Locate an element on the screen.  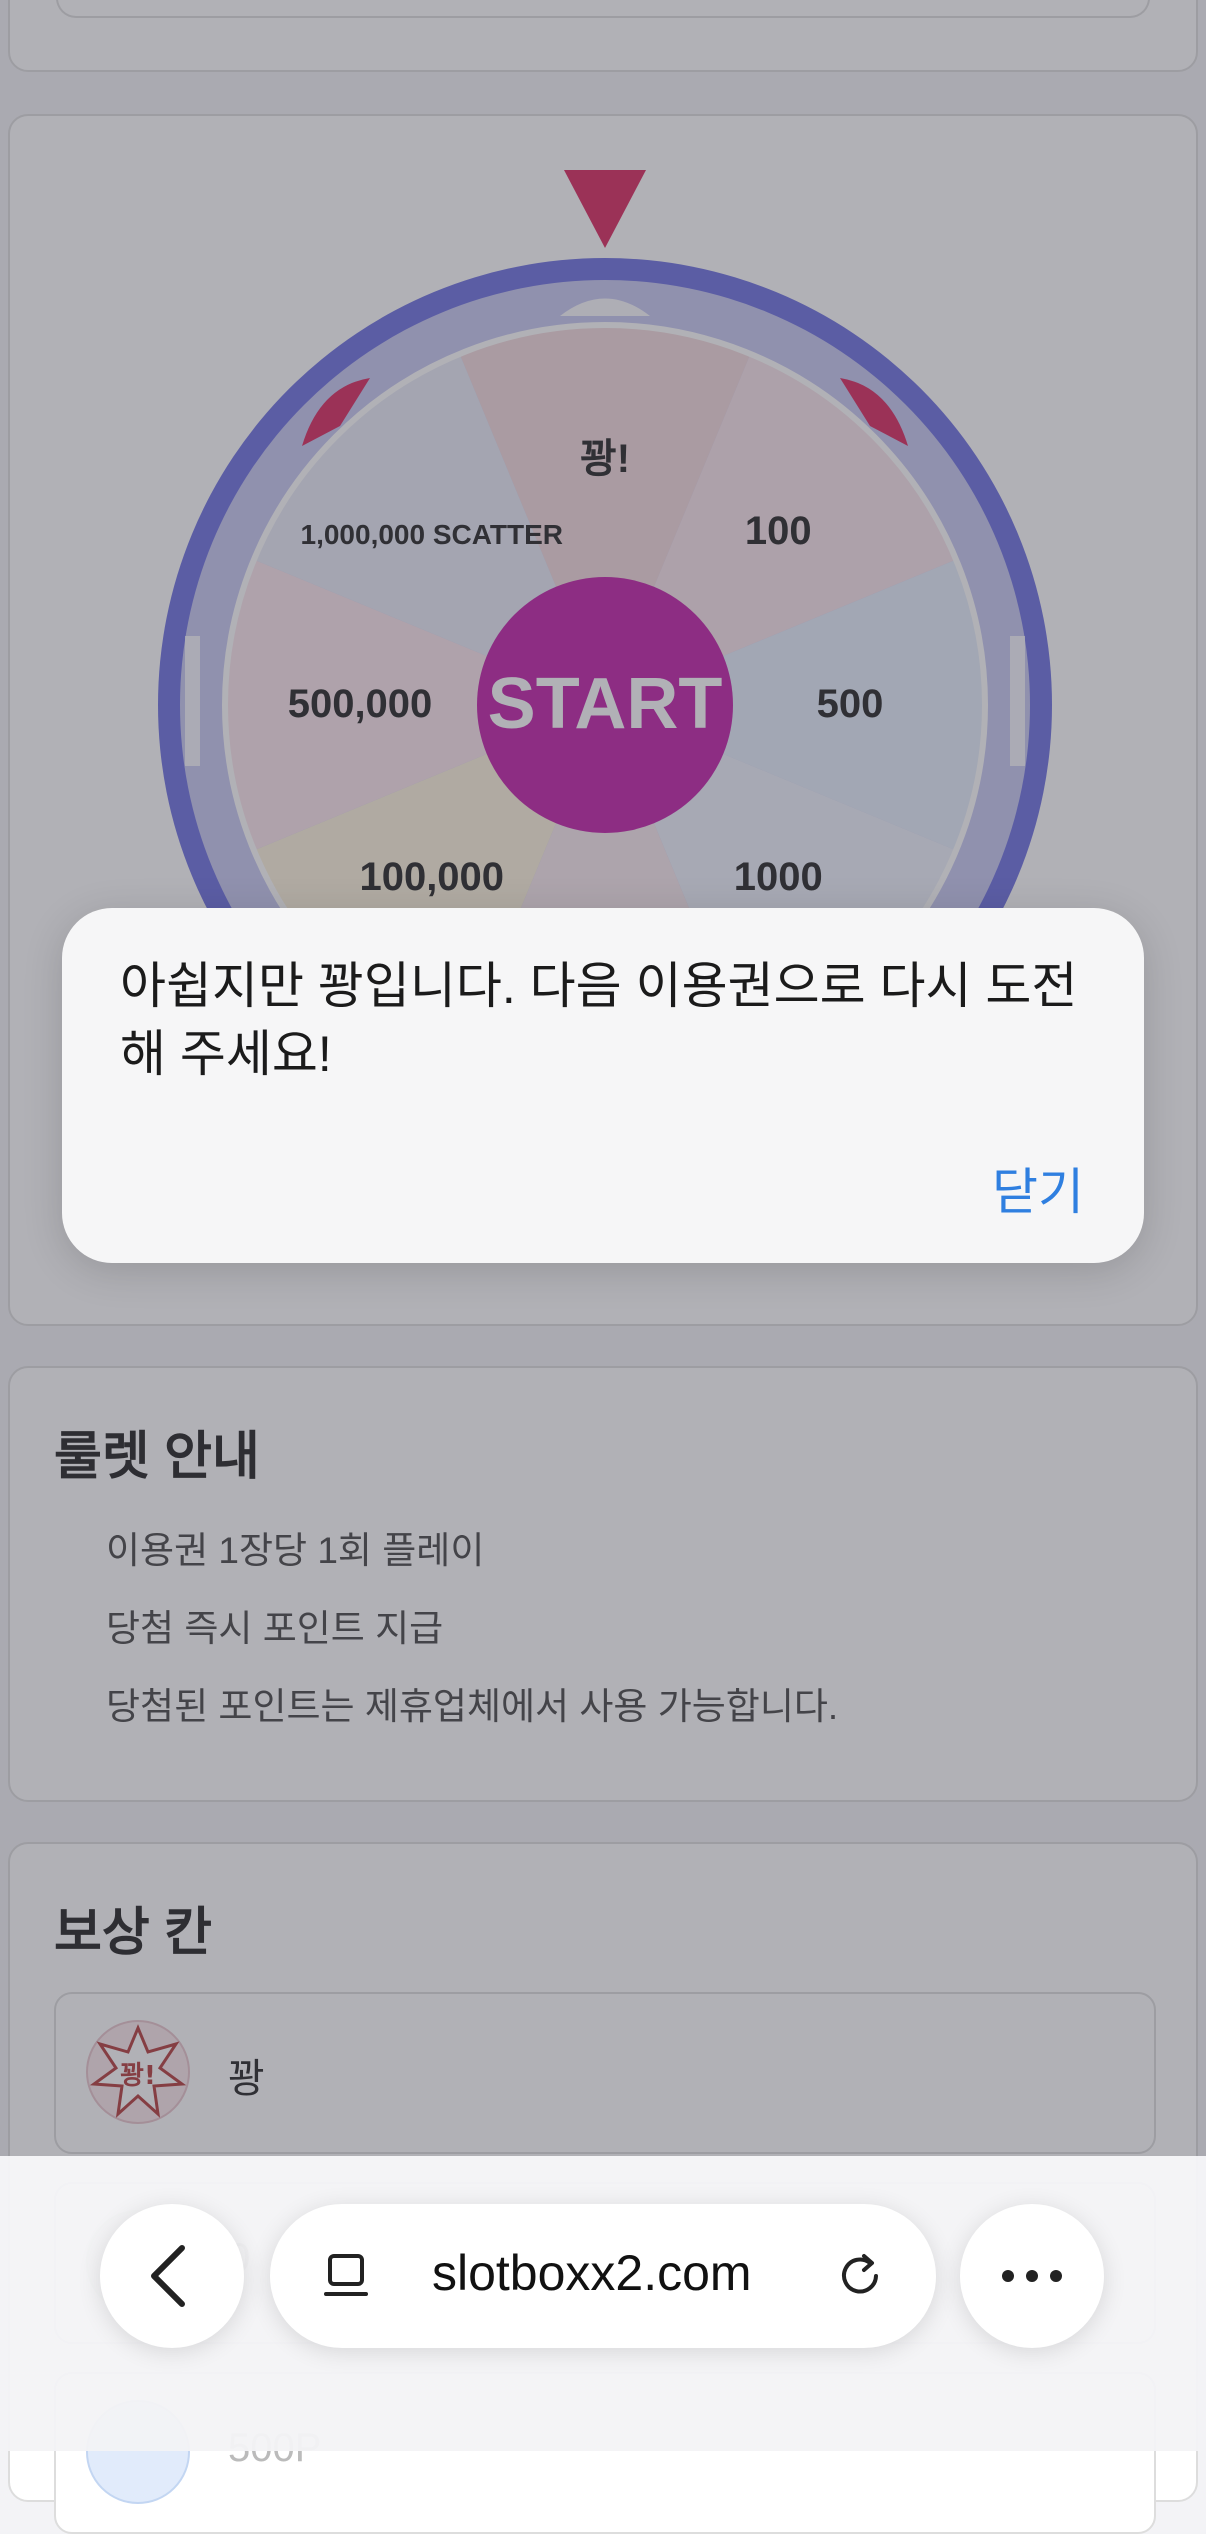
url-text: slotboxx2.com is located at coordinates (592, 2273).